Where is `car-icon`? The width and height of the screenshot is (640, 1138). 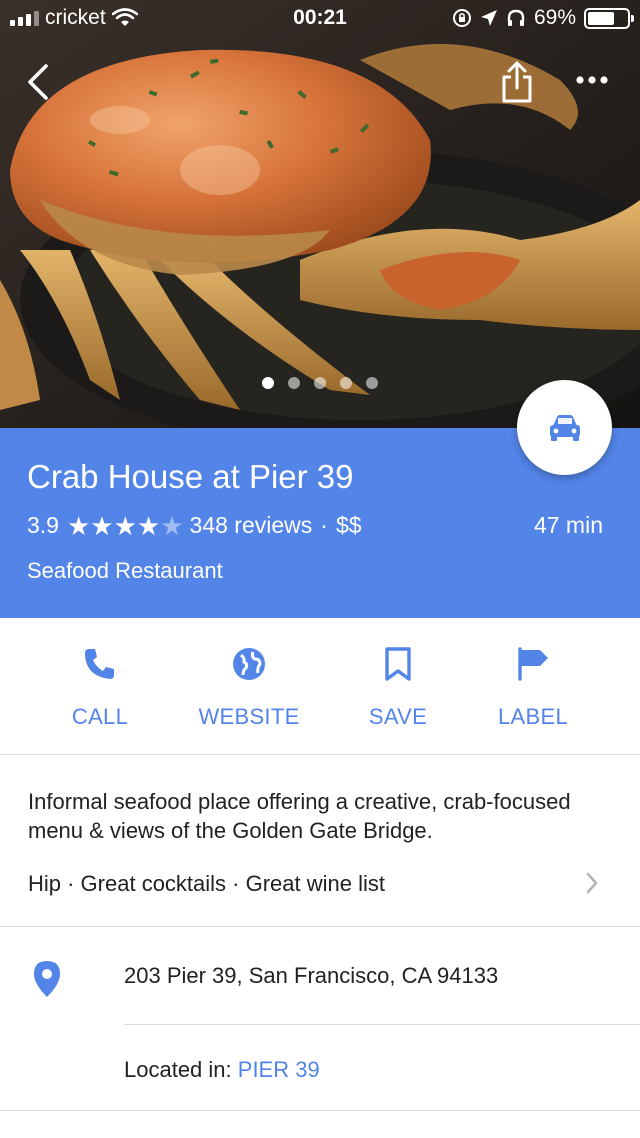
car-icon is located at coordinates (564, 427).